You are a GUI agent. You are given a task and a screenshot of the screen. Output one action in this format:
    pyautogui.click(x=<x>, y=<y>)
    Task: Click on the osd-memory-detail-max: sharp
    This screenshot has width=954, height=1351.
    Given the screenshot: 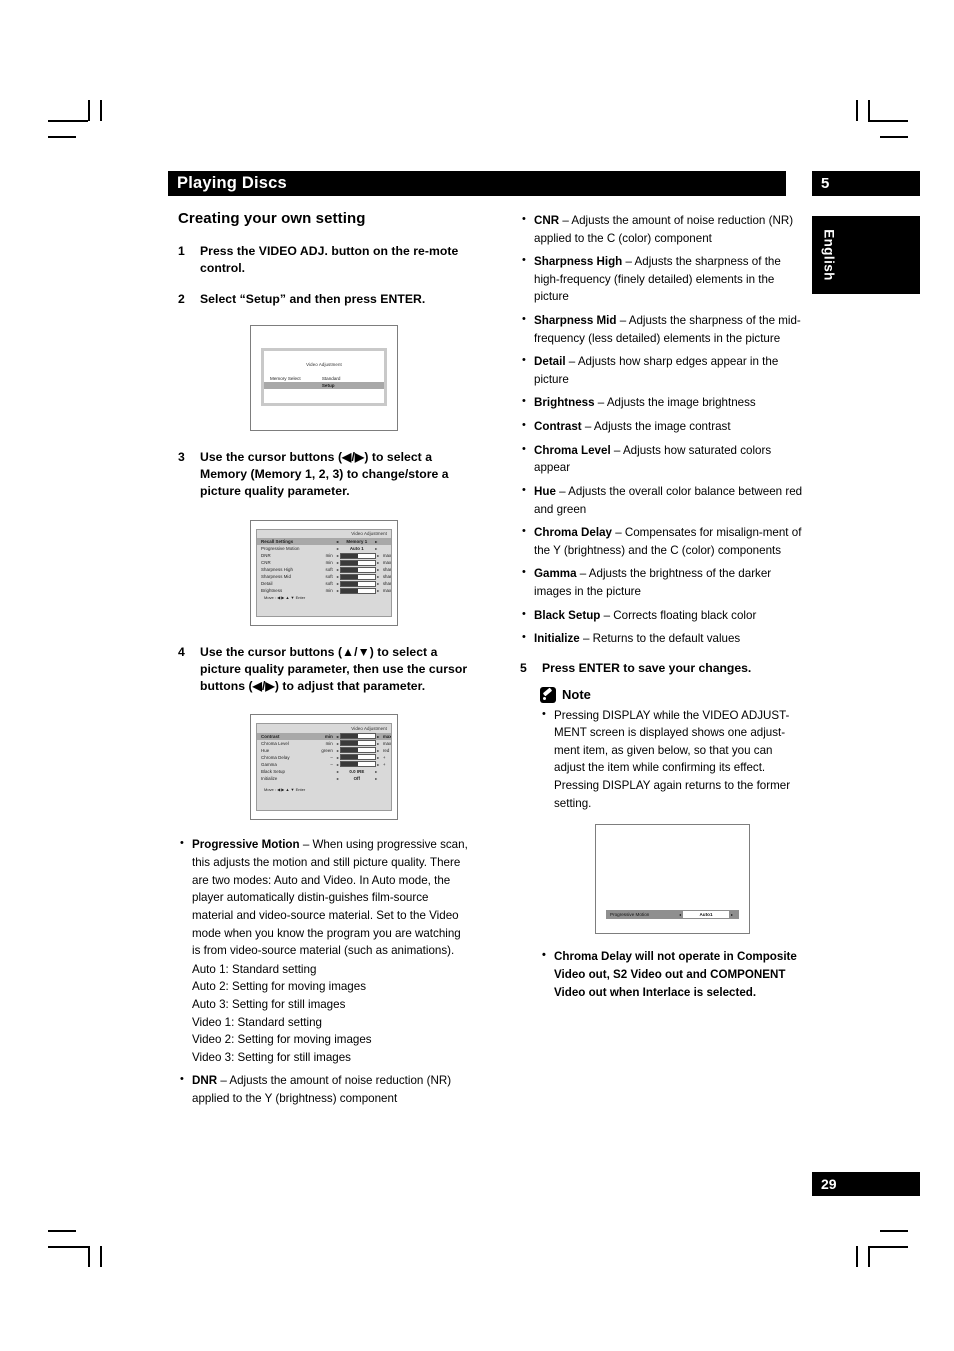 What is the action you would take?
    pyautogui.click(x=386, y=584)
    